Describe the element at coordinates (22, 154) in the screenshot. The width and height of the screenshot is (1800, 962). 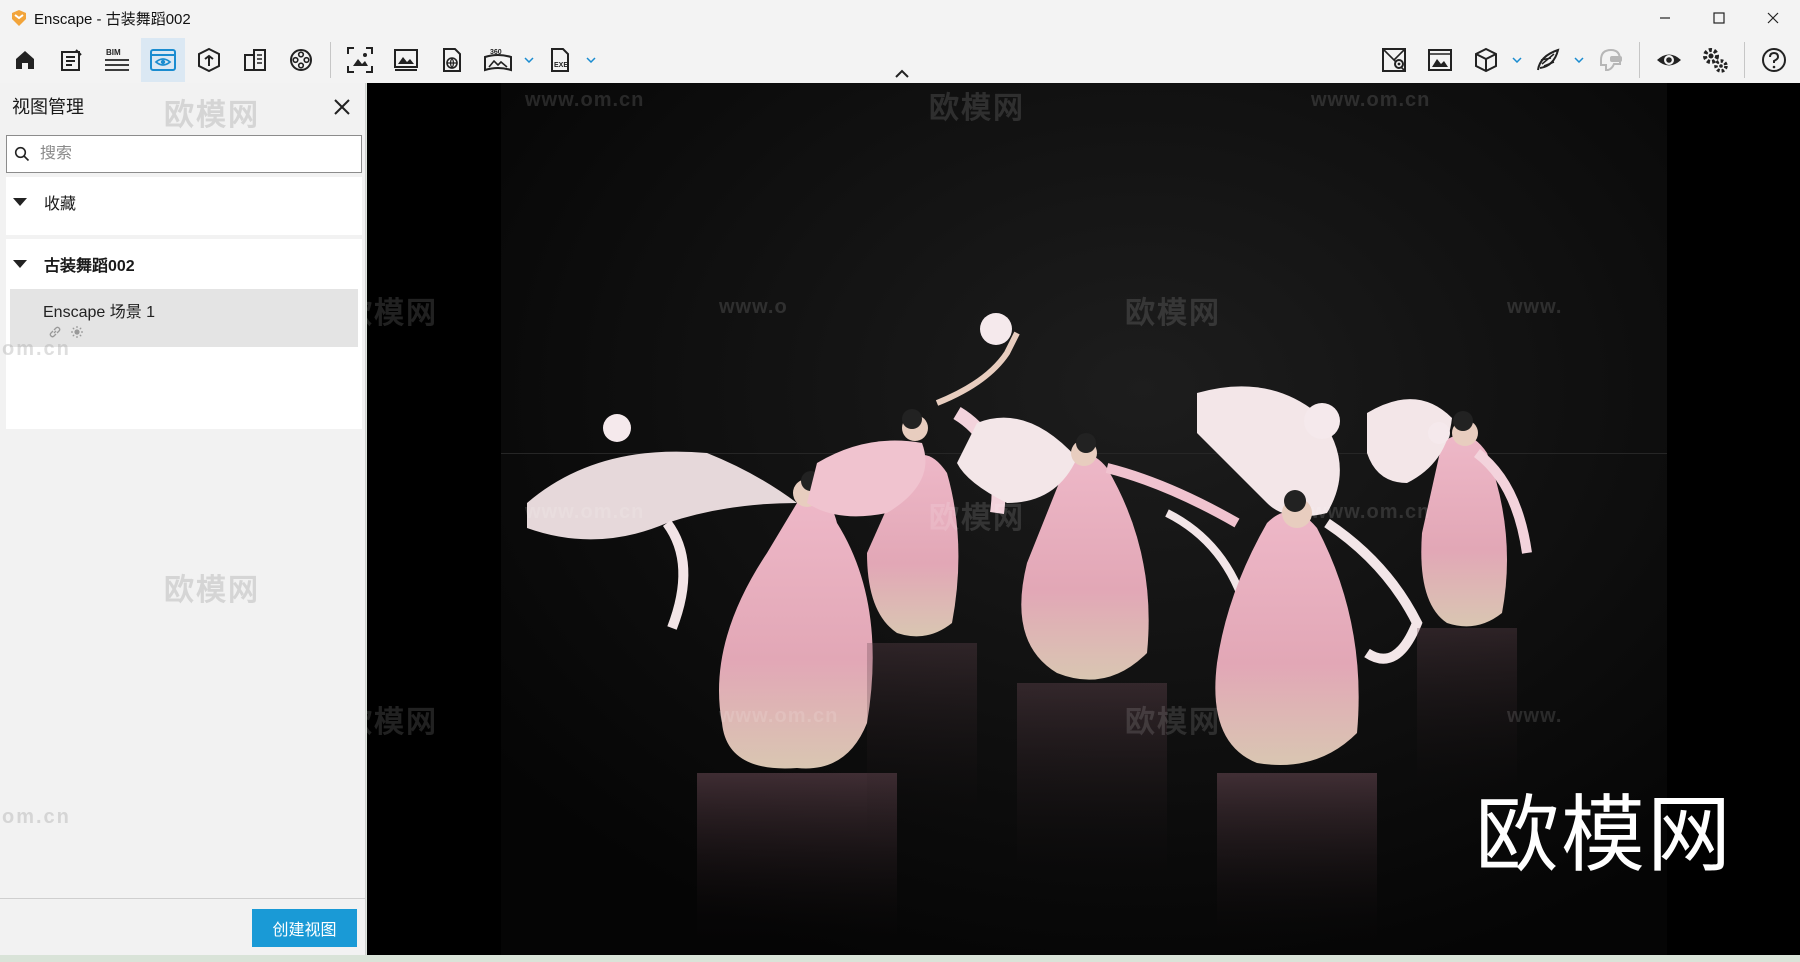
I see `search-icon` at that location.